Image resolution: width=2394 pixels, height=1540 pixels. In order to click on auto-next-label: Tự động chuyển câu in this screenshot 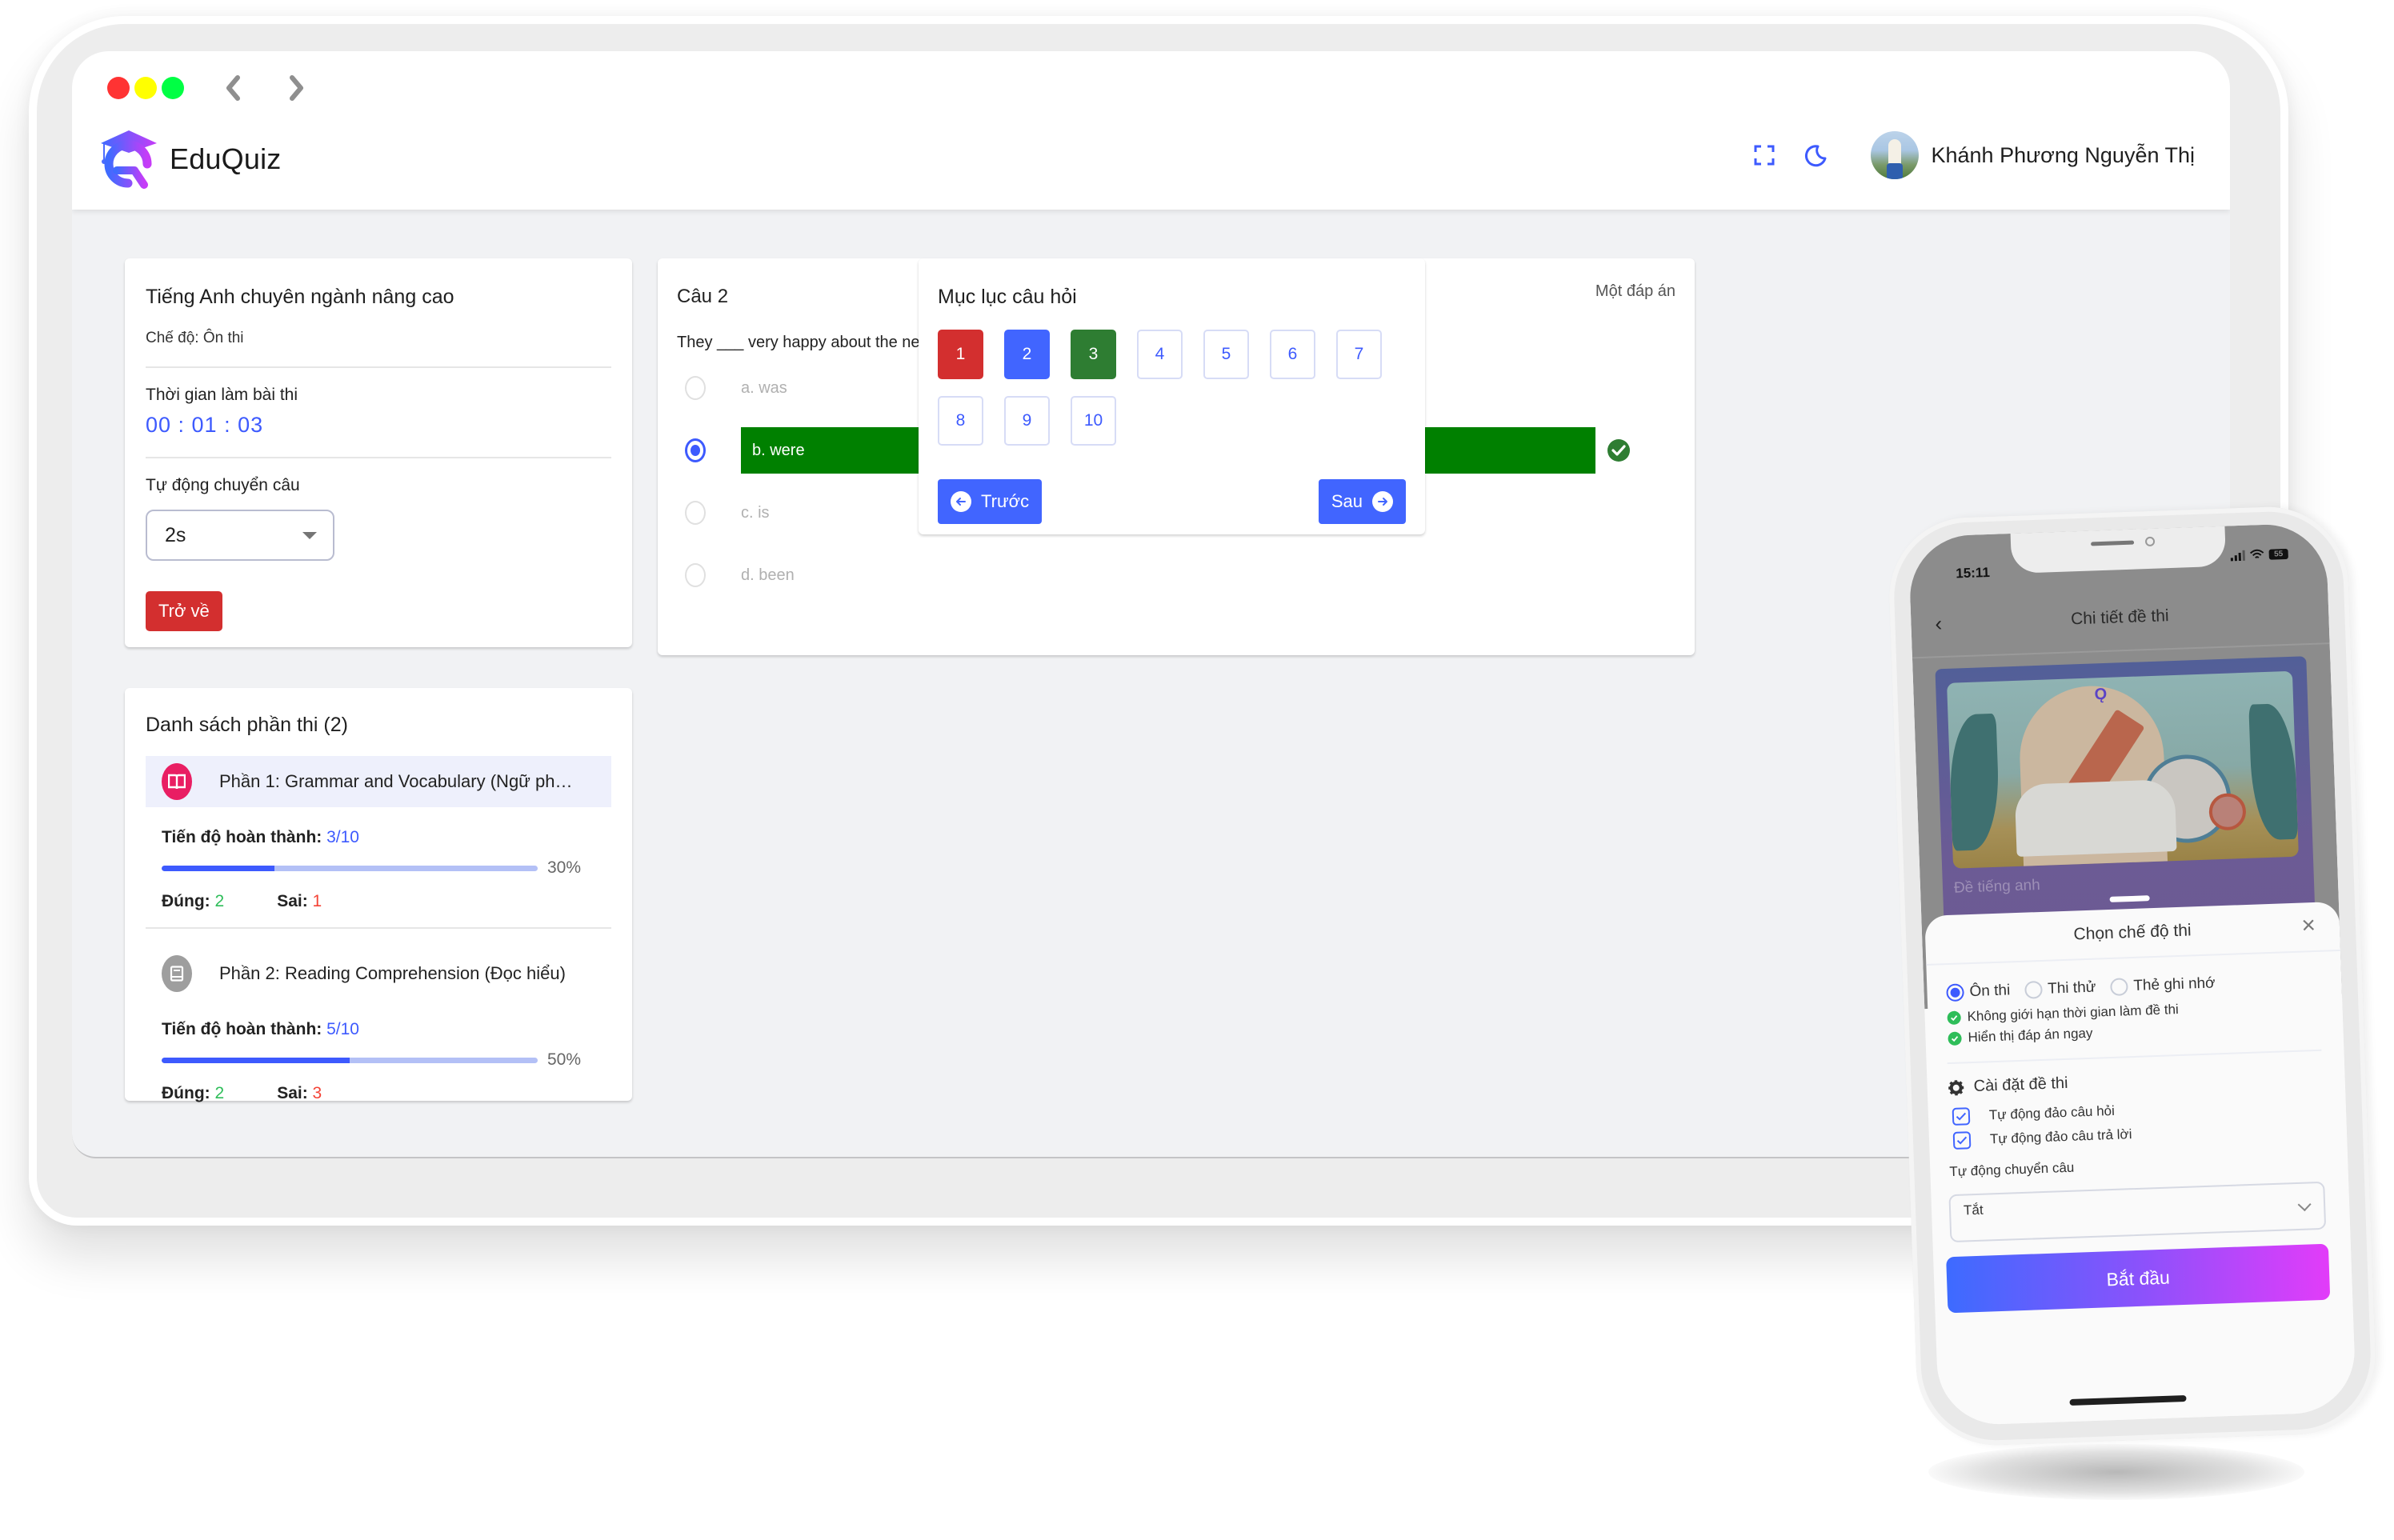, I will do `click(223, 485)`.